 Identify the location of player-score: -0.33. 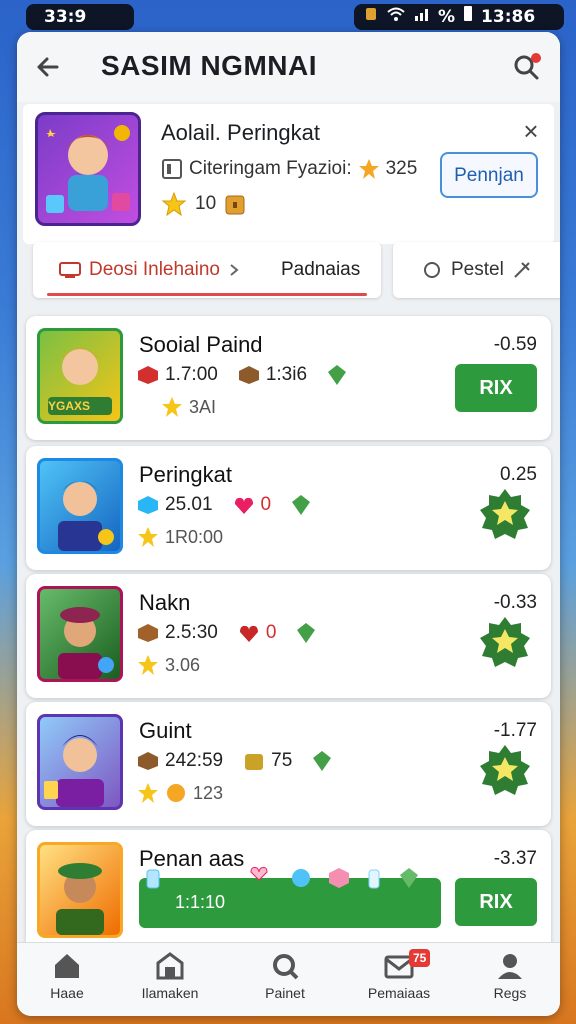
(515, 602).